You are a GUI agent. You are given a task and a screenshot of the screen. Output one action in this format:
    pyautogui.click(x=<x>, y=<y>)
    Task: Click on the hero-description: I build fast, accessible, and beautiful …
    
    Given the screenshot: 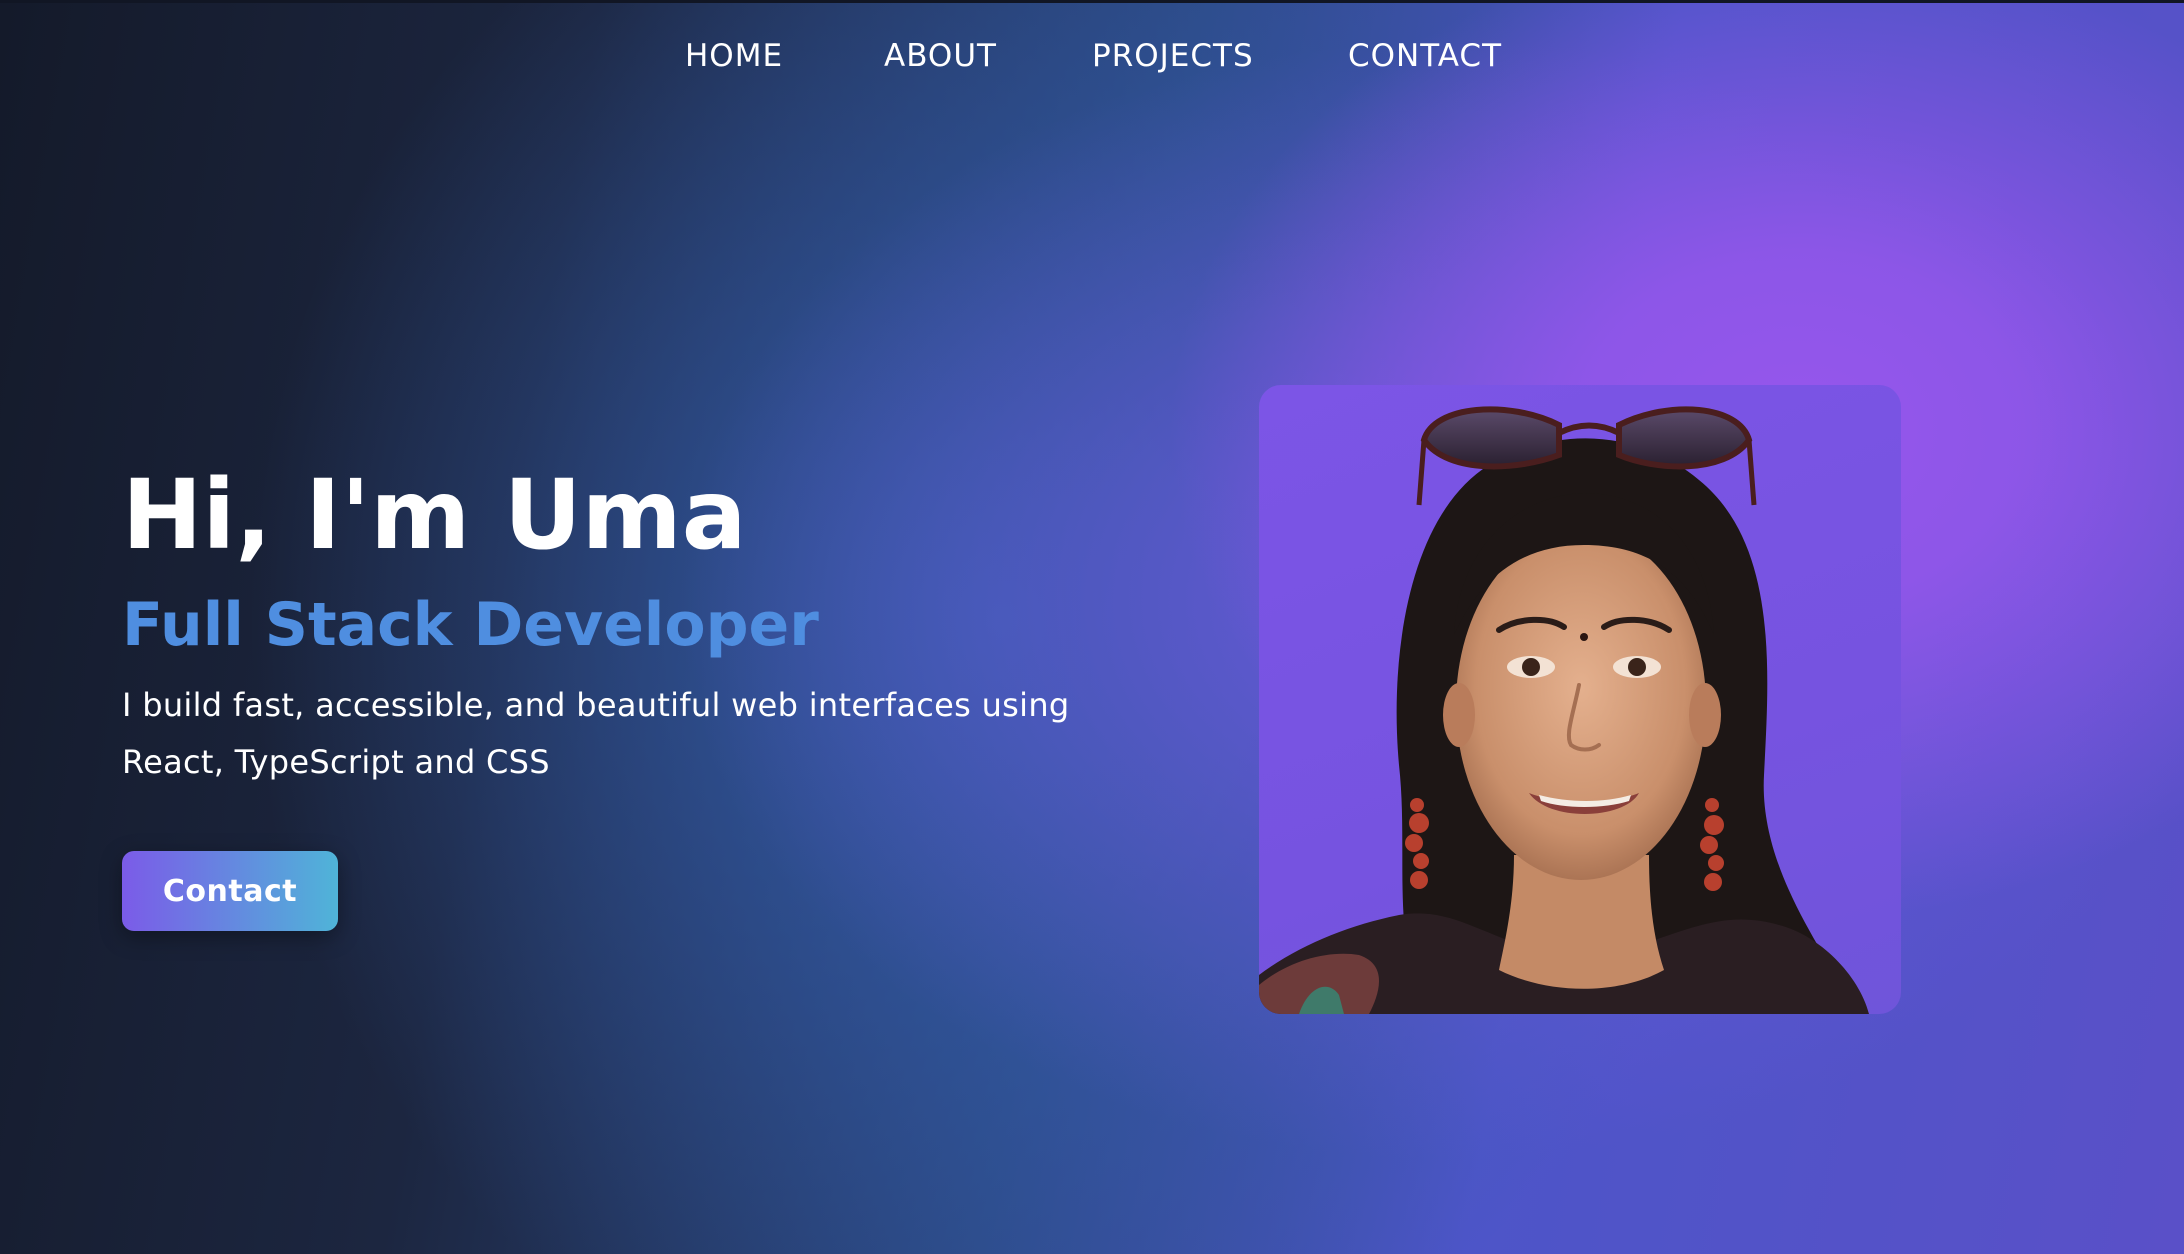 What is the action you would take?
    pyautogui.click(x=596, y=733)
    